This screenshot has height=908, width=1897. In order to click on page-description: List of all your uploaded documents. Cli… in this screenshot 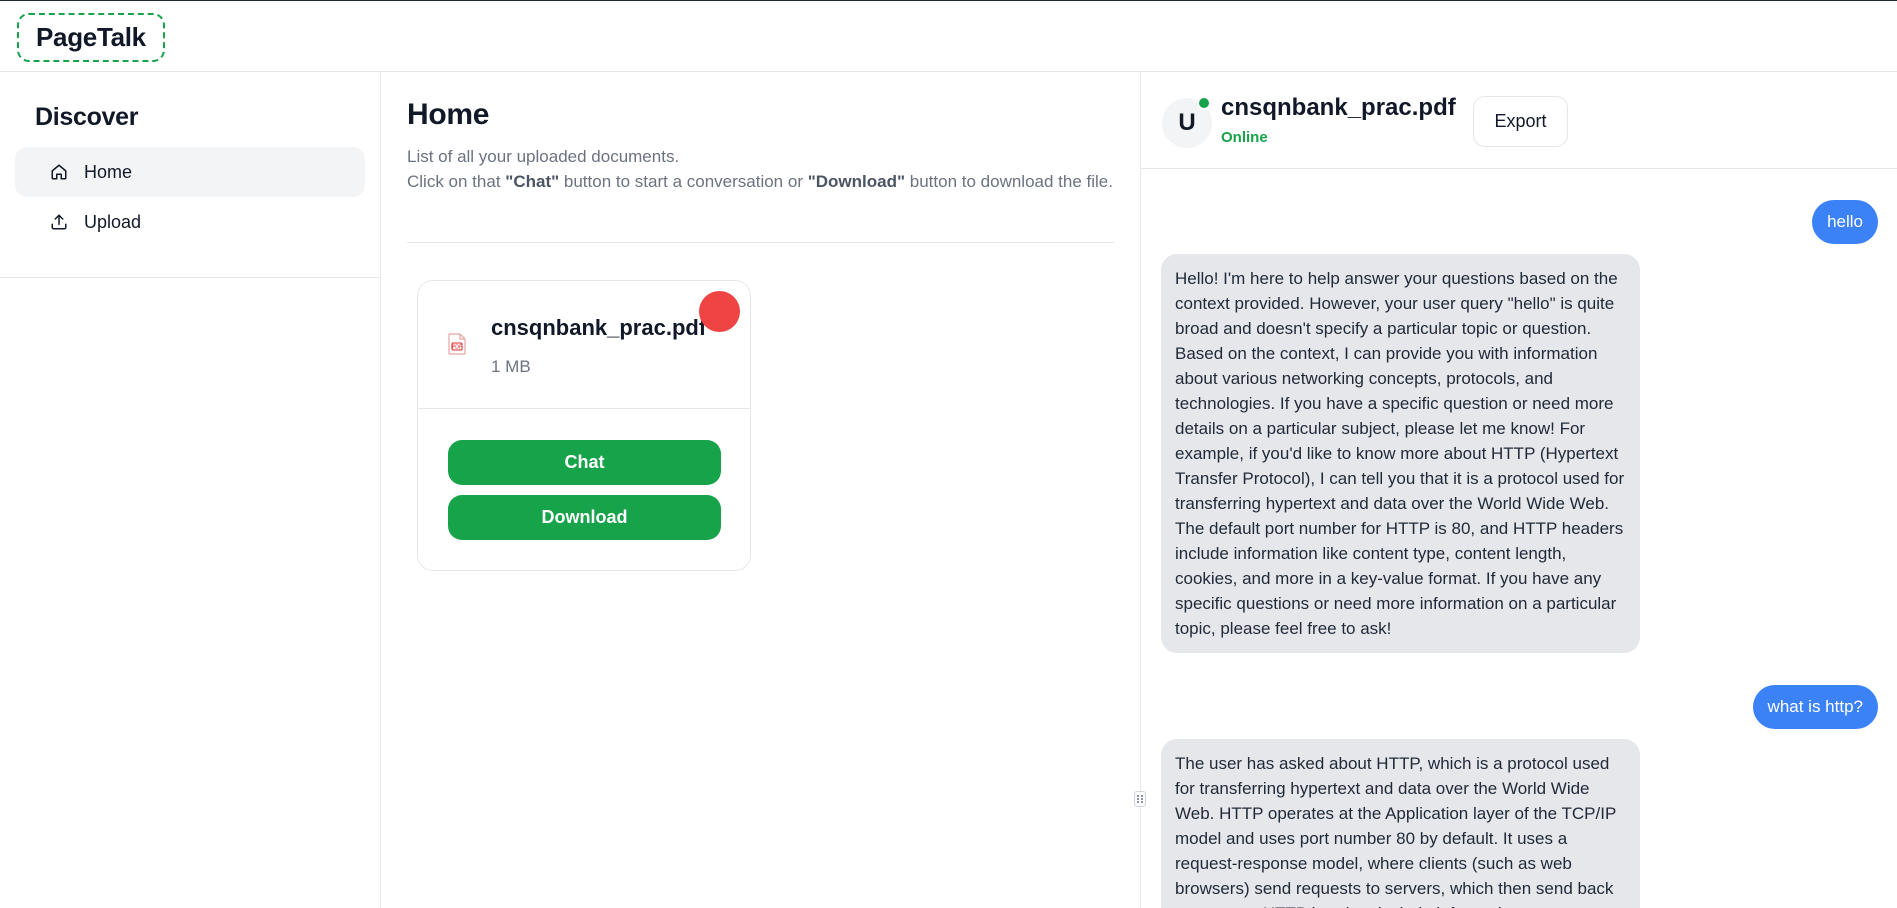, I will do `click(764, 169)`.